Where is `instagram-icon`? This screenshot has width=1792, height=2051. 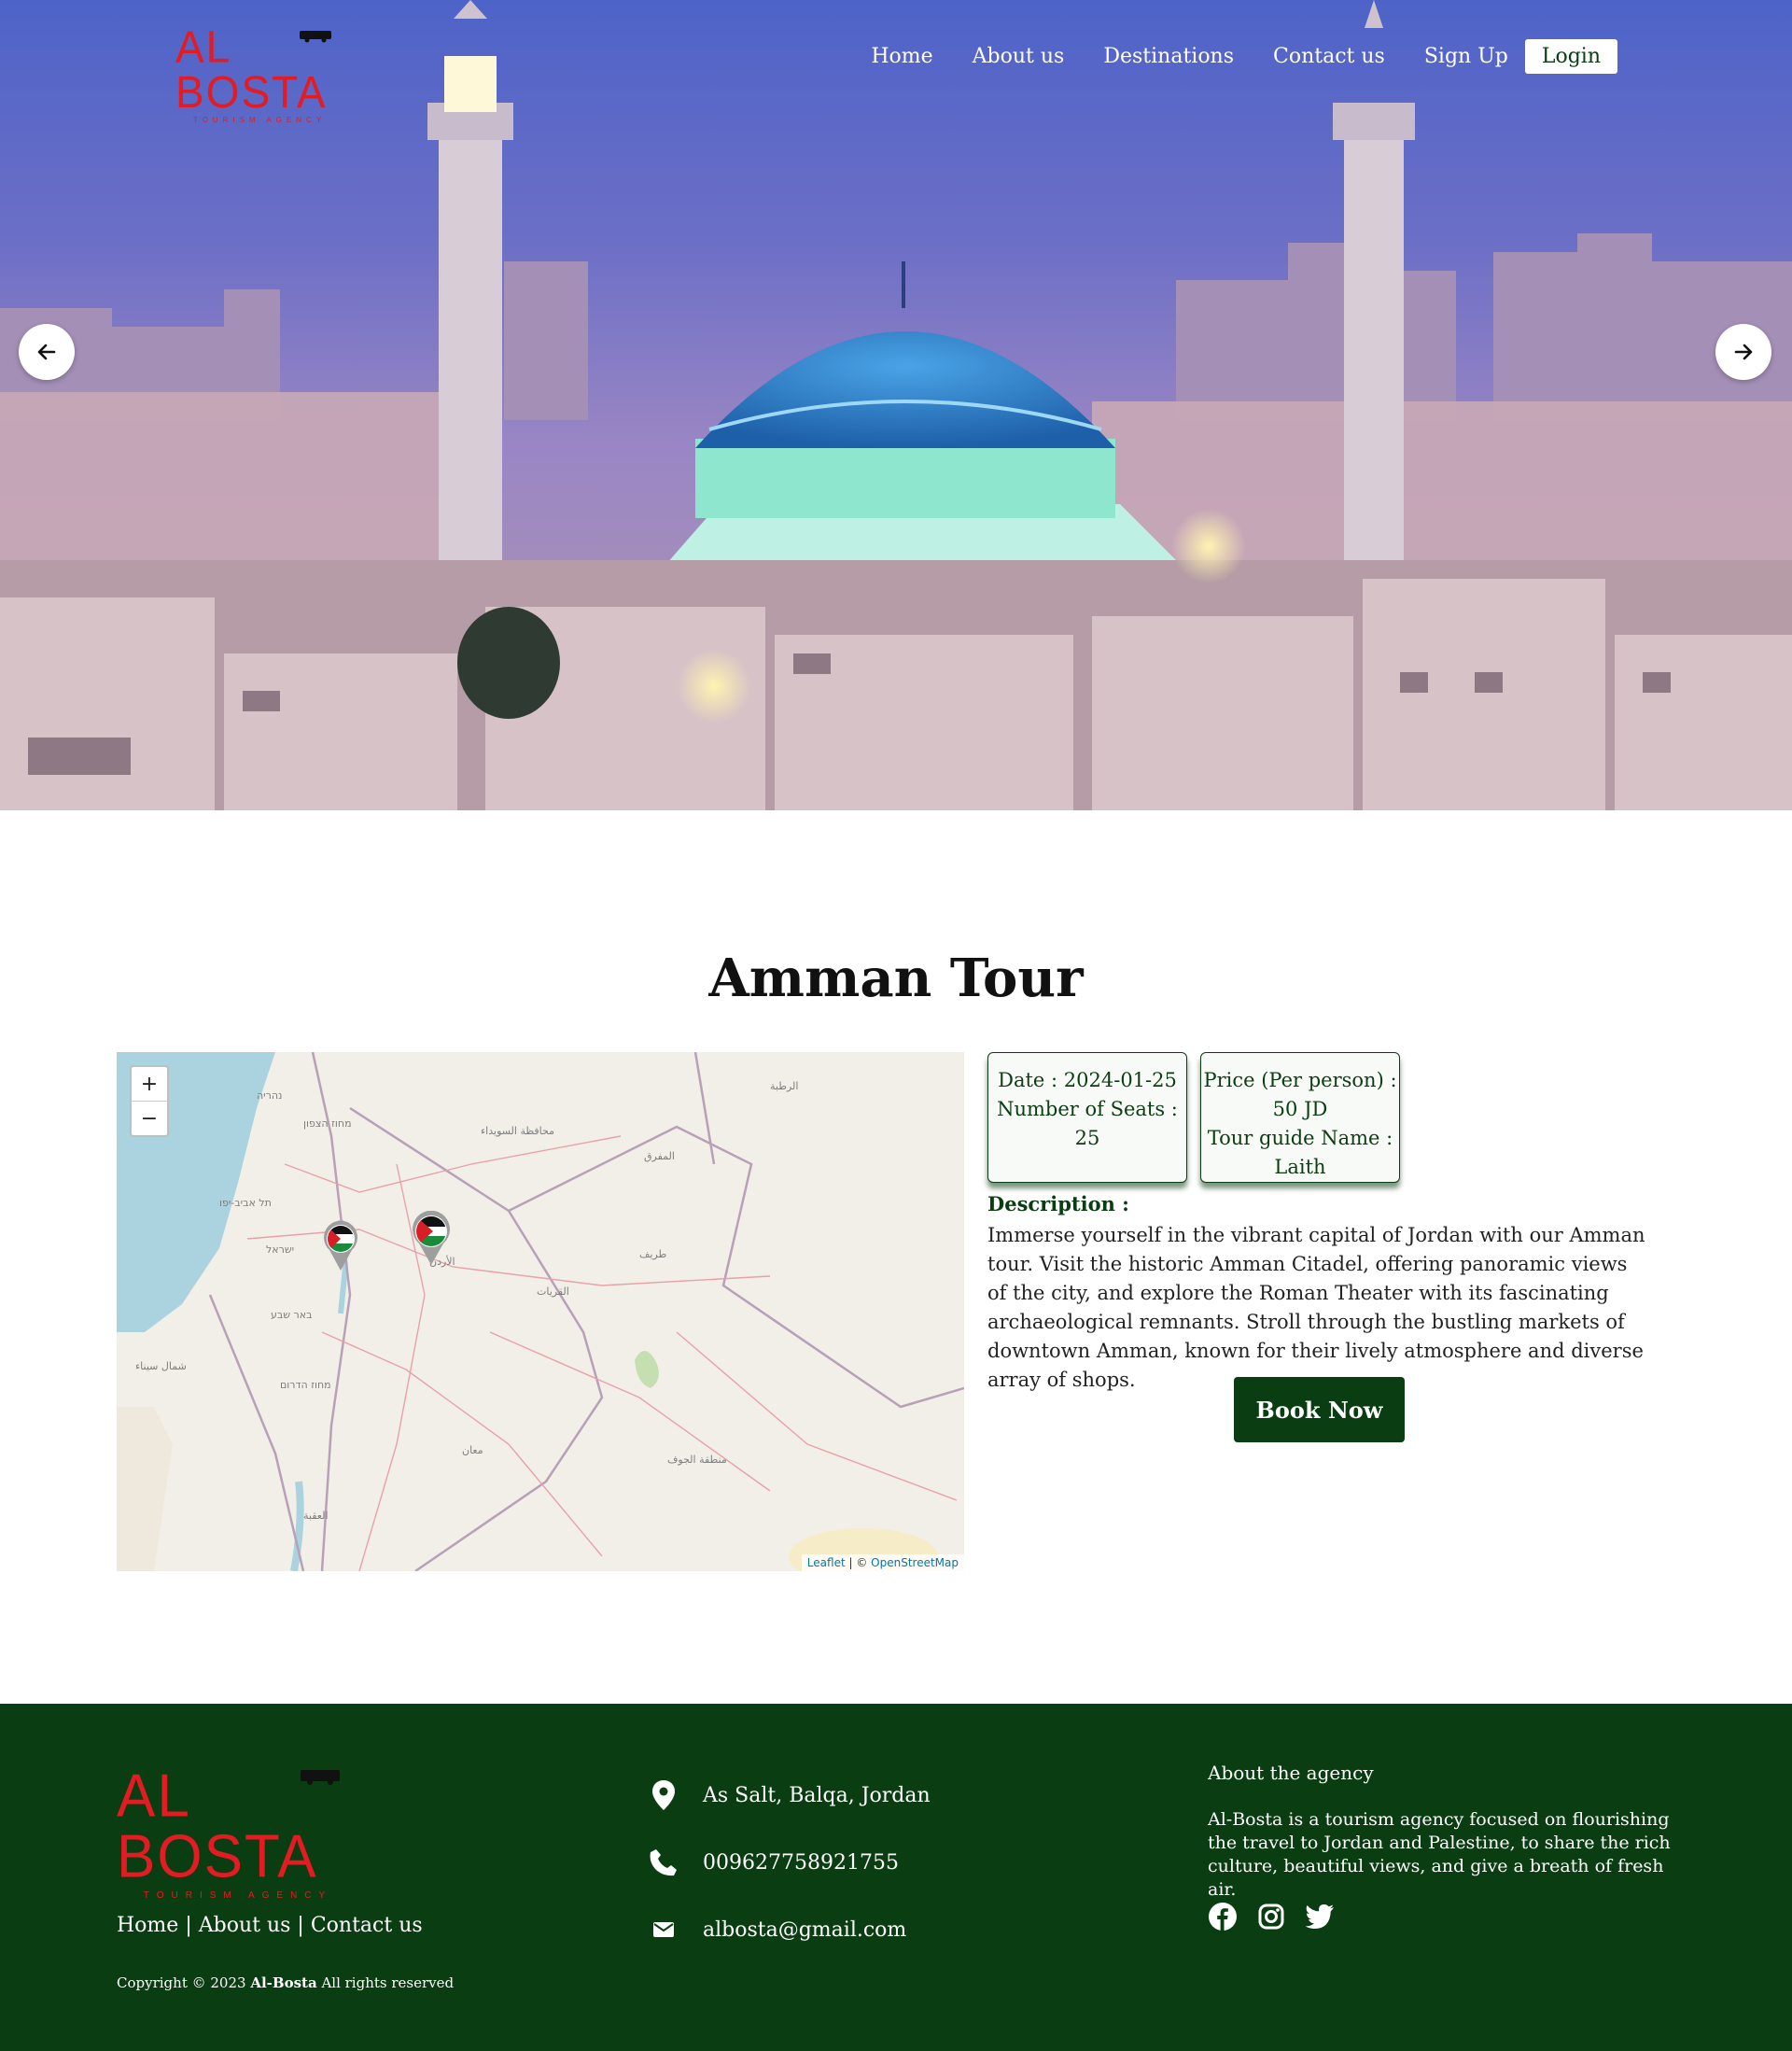
instagram-icon is located at coordinates (1271, 1917).